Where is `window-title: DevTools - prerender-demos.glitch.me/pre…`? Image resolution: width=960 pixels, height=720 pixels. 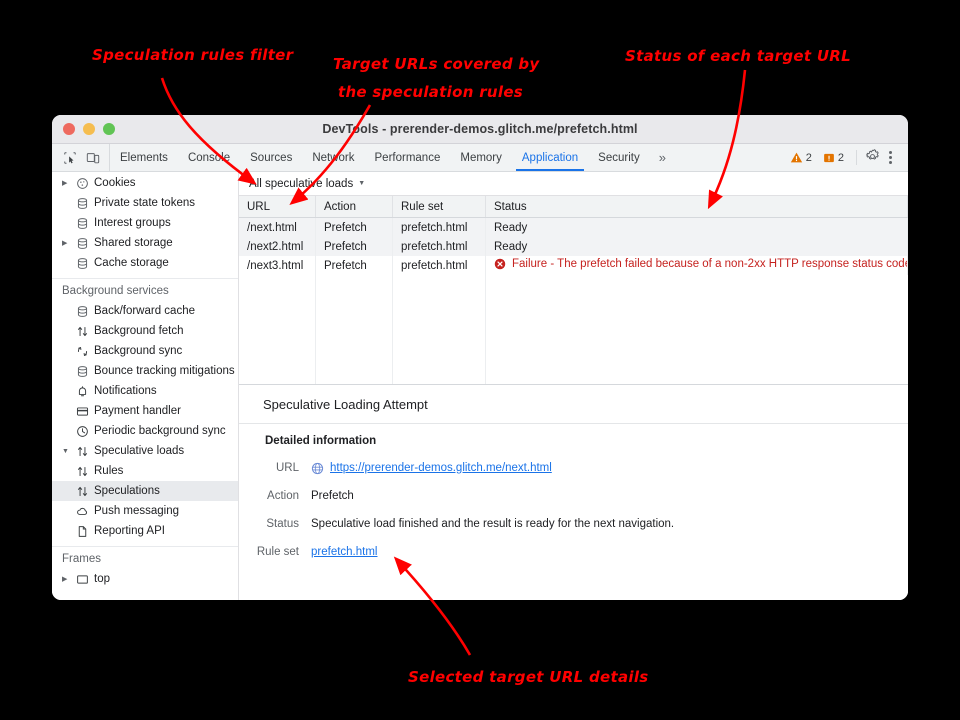 window-title: DevTools - prerender-demos.glitch.me/pre… is located at coordinates (480, 129).